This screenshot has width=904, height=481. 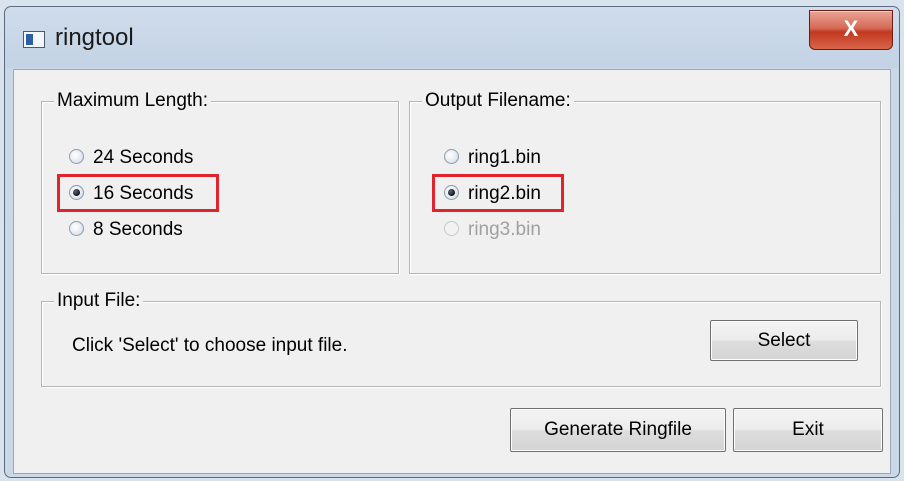 I want to click on output-filename-legend: Output Filename:, so click(x=498, y=101).